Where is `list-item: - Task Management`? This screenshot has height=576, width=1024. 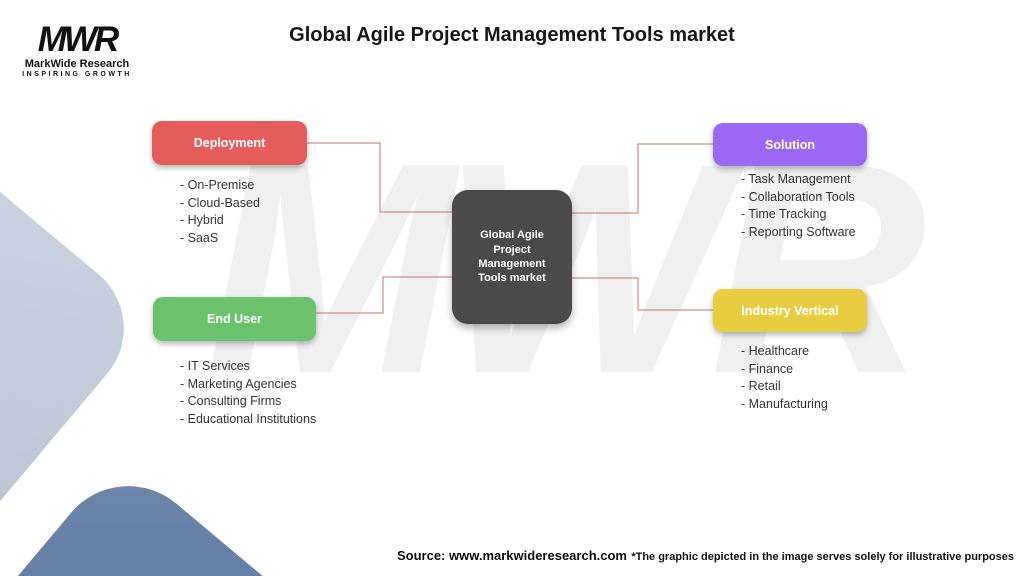 list-item: - Task Management is located at coordinates (796, 179).